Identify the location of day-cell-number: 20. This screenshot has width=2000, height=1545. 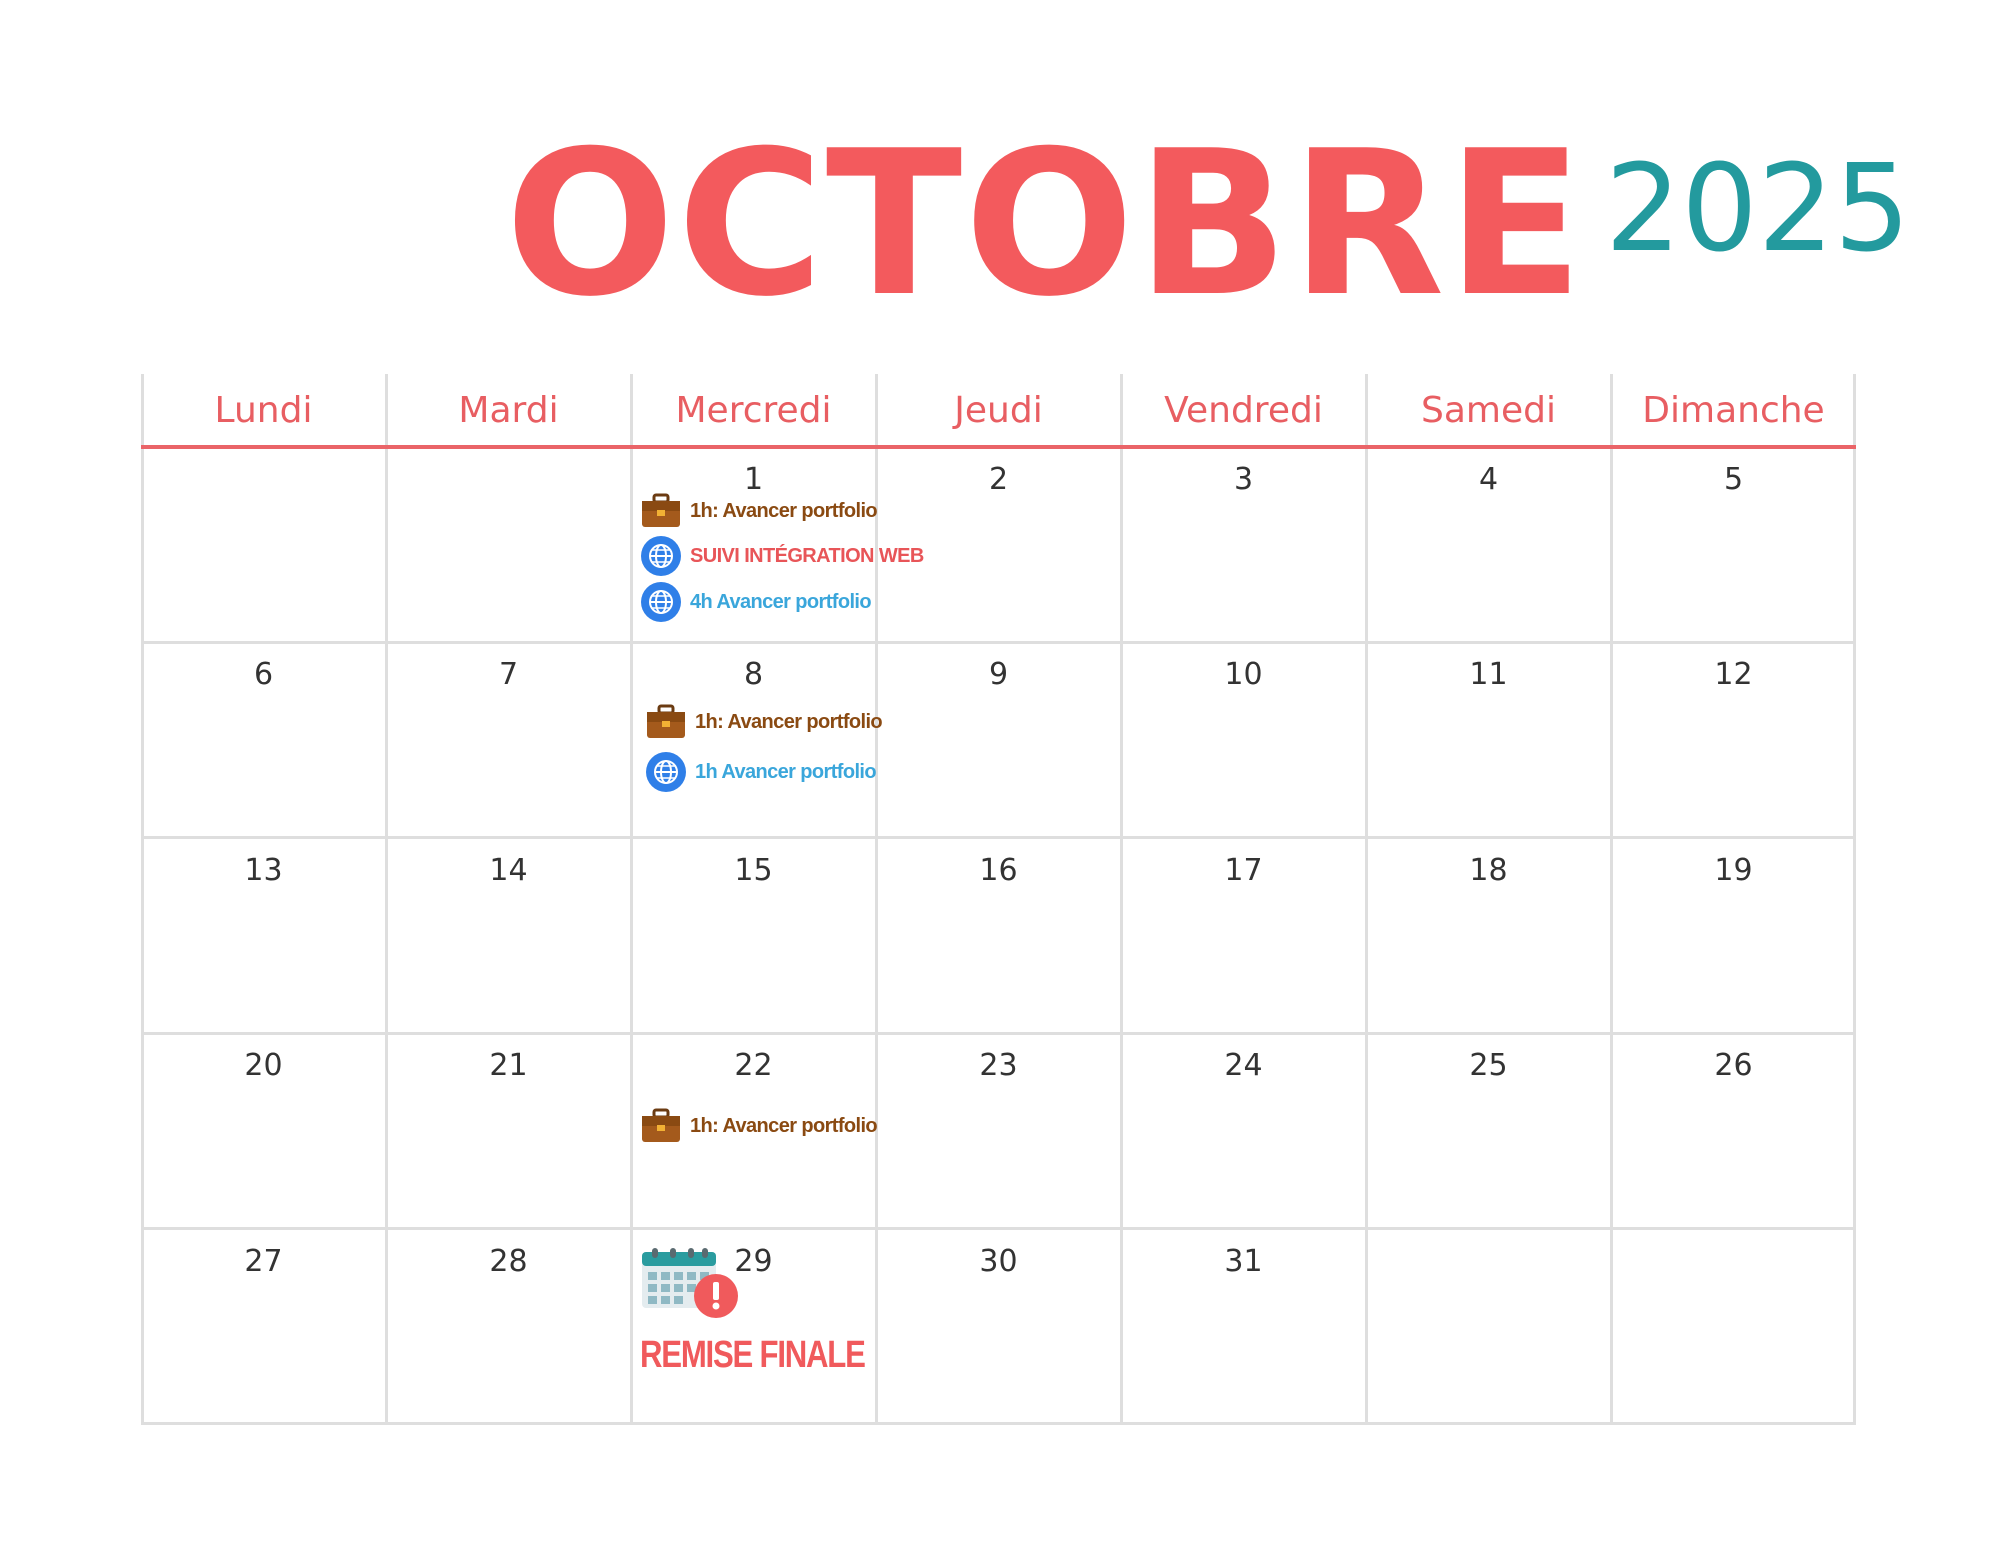
(263, 1066).